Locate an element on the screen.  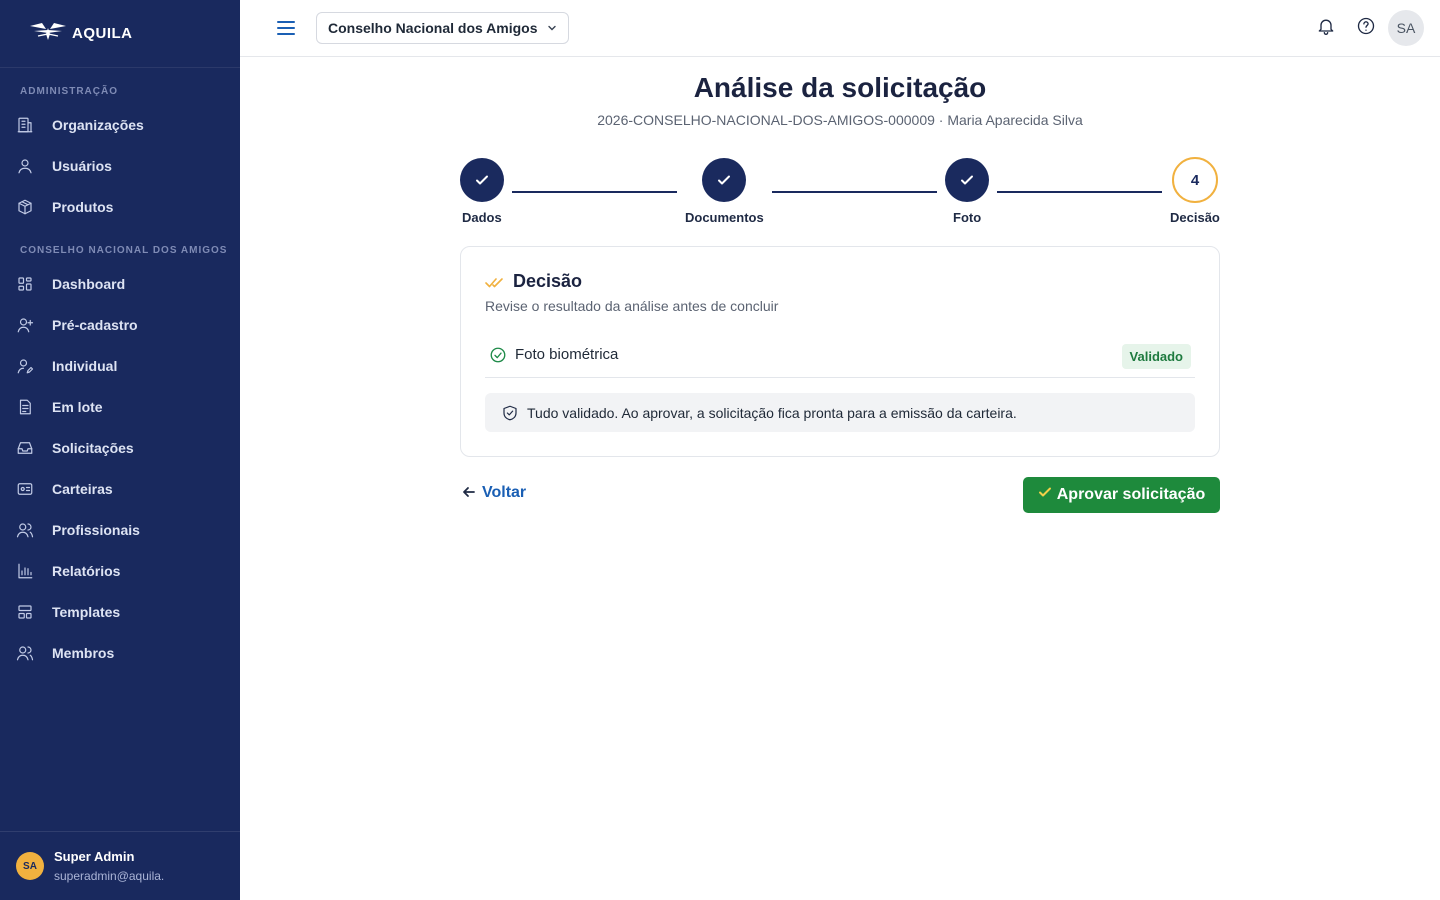
sidebar-item-individual: Individual is located at coordinates (120, 365).